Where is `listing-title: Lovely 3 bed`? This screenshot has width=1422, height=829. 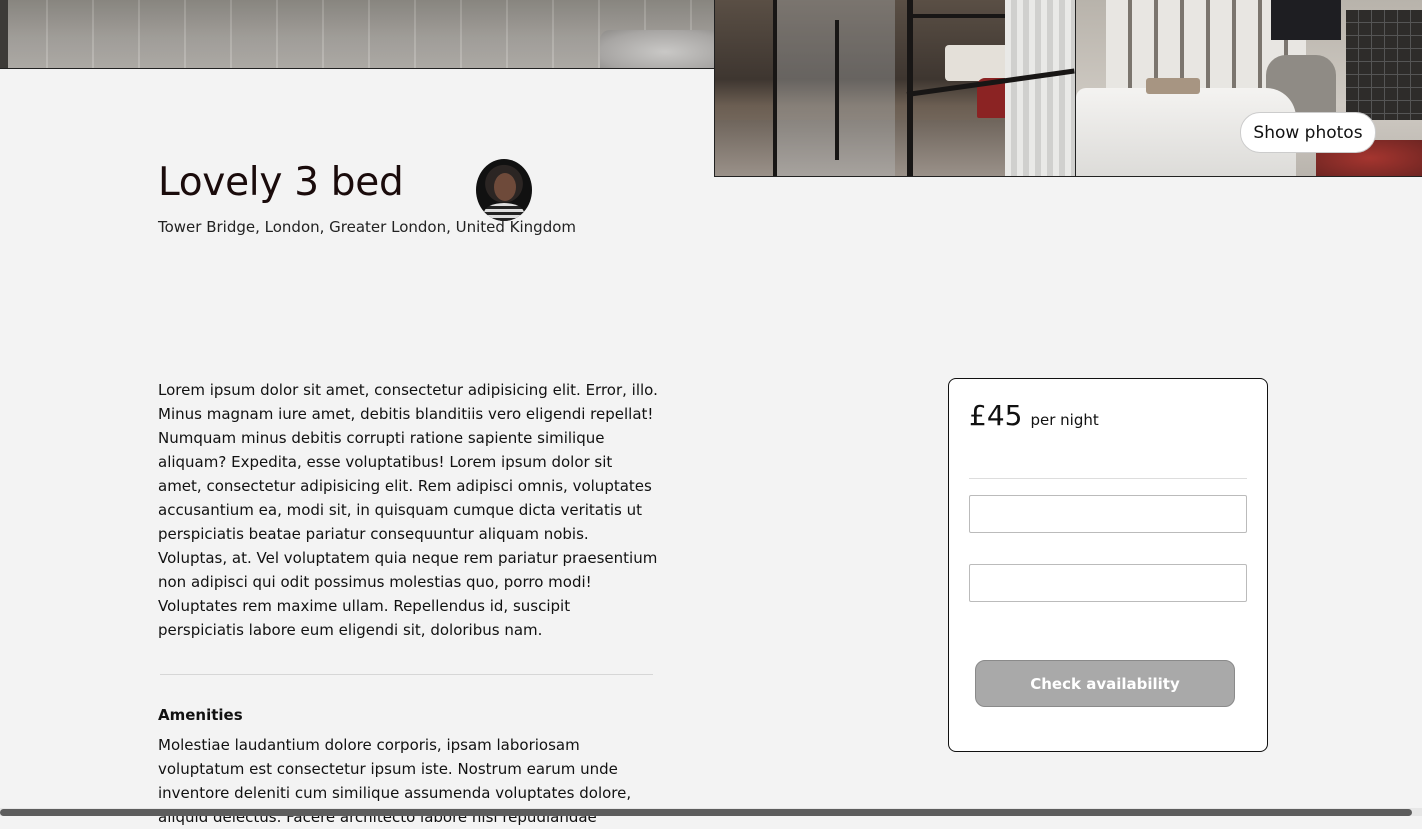 listing-title: Lovely 3 bed is located at coordinates (281, 182).